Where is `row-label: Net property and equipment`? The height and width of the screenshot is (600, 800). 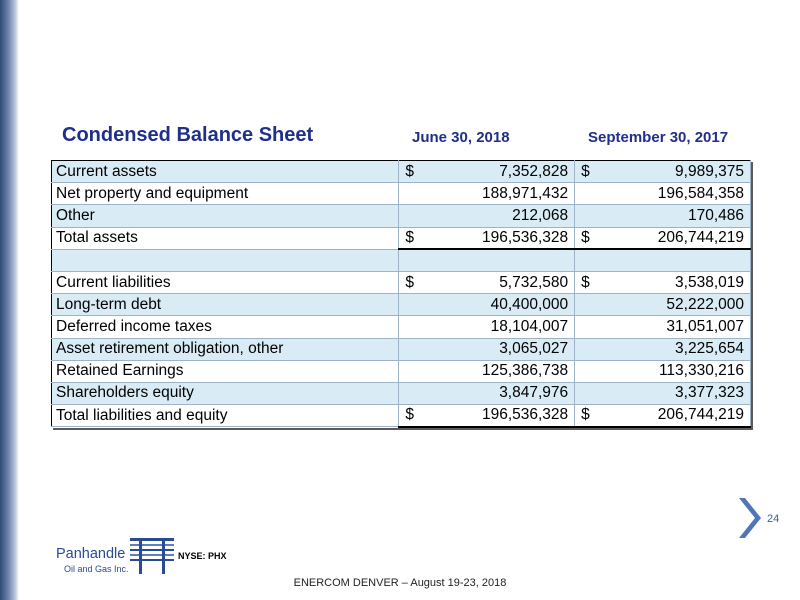
row-label: Net property and equipment is located at coordinates (225, 194).